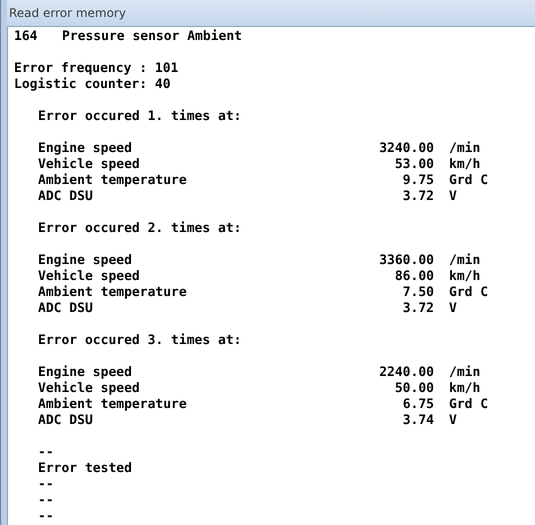 The image size is (535, 525). I want to click on footer-text: Error tested, so click(85, 469).